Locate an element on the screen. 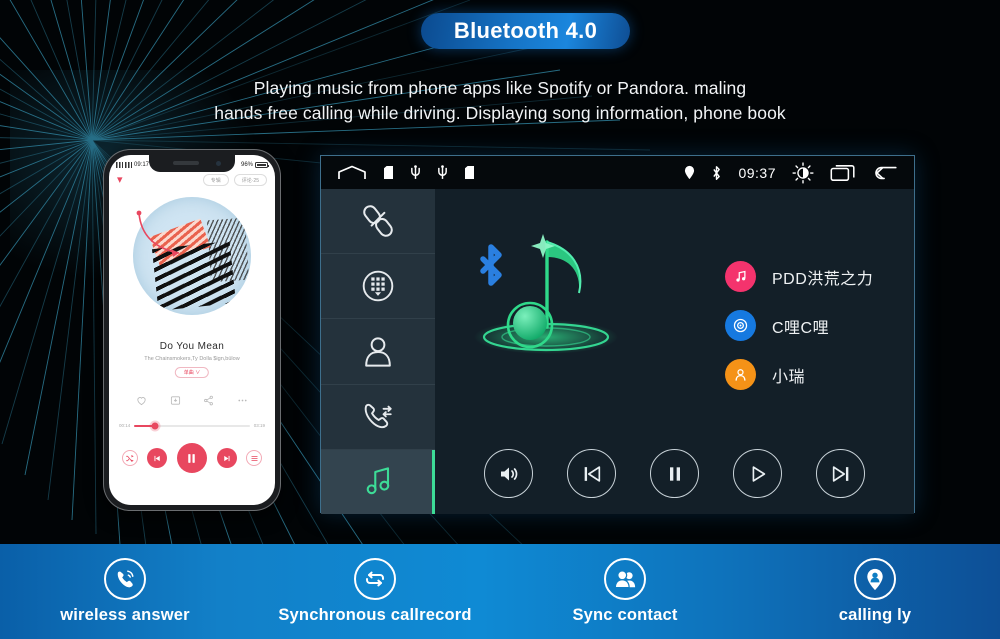 The image size is (1000, 639). head-unit-sidebar is located at coordinates (378, 352).